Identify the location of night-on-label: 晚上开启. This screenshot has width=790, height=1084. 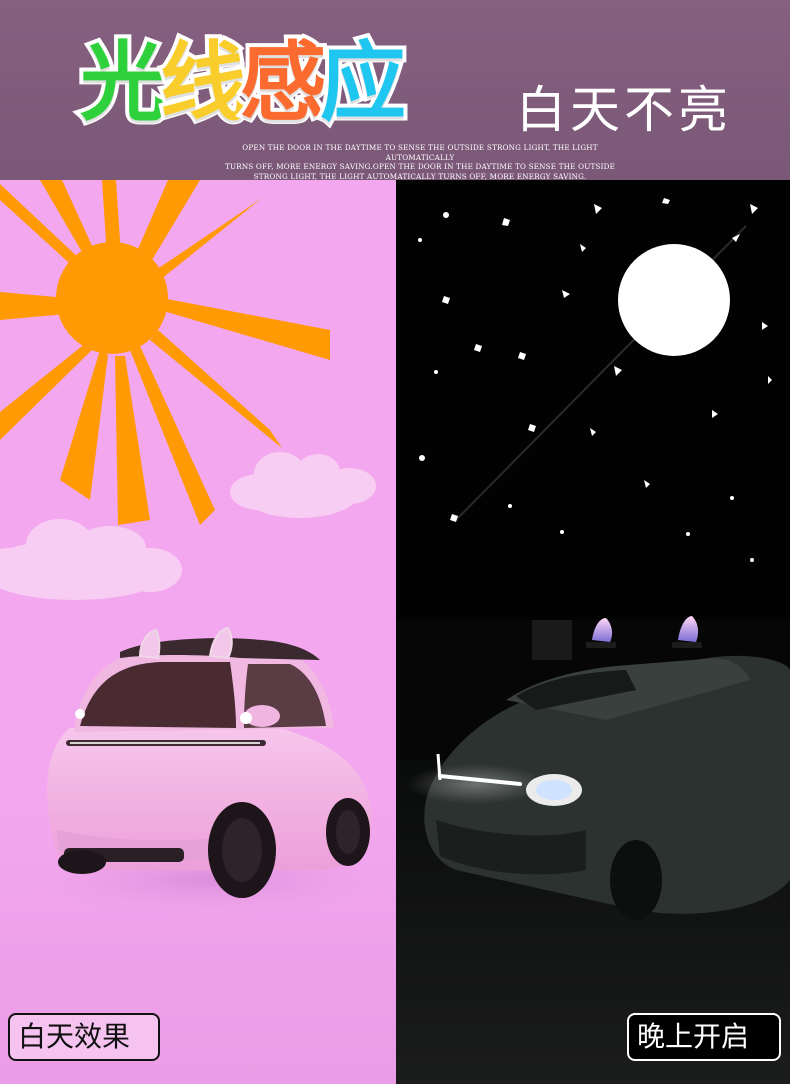
(704, 1037).